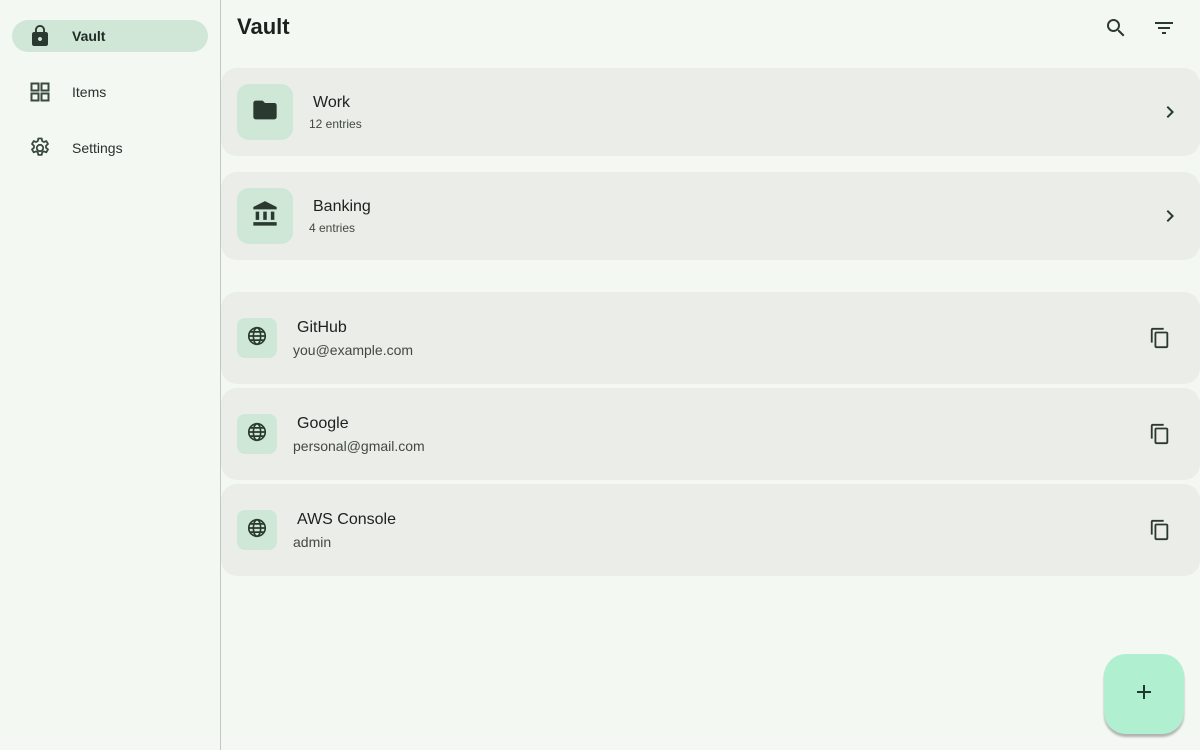 This screenshot has height=750, width=1200. I want to click on sidebar-item-label: Items, so click(89, 92).